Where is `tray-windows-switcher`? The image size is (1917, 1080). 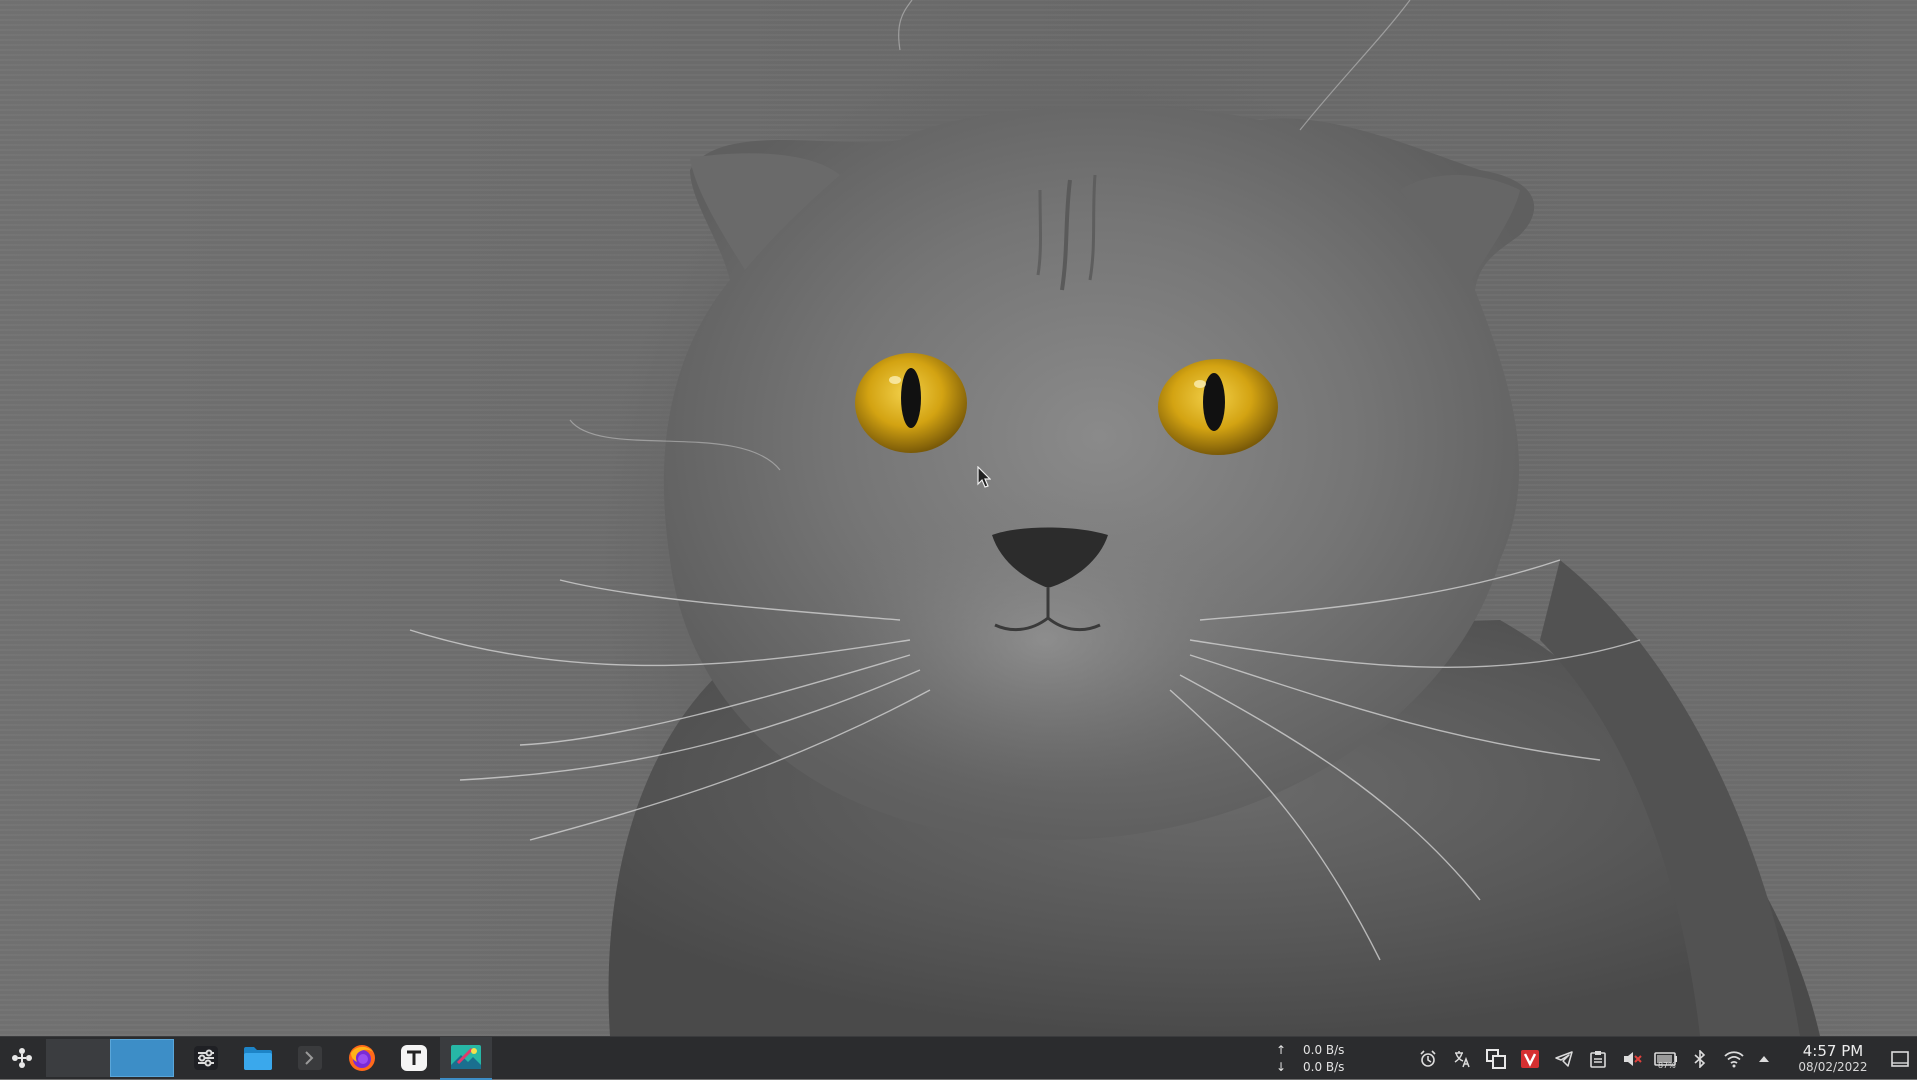 tray-windows-switcher is located at coordinates (1496, 1058).